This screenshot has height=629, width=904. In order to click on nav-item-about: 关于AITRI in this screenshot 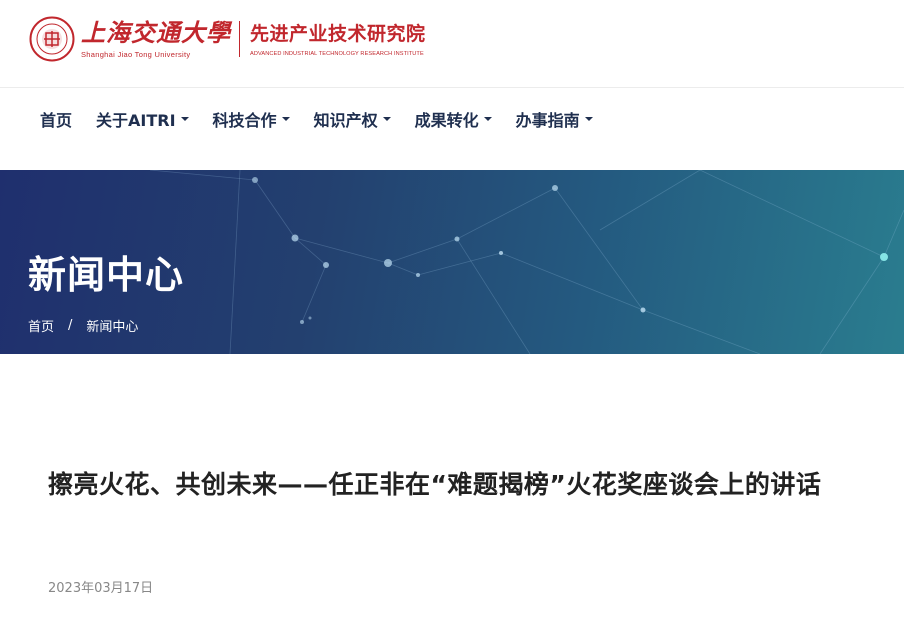, I will do `click(142, 119)`.